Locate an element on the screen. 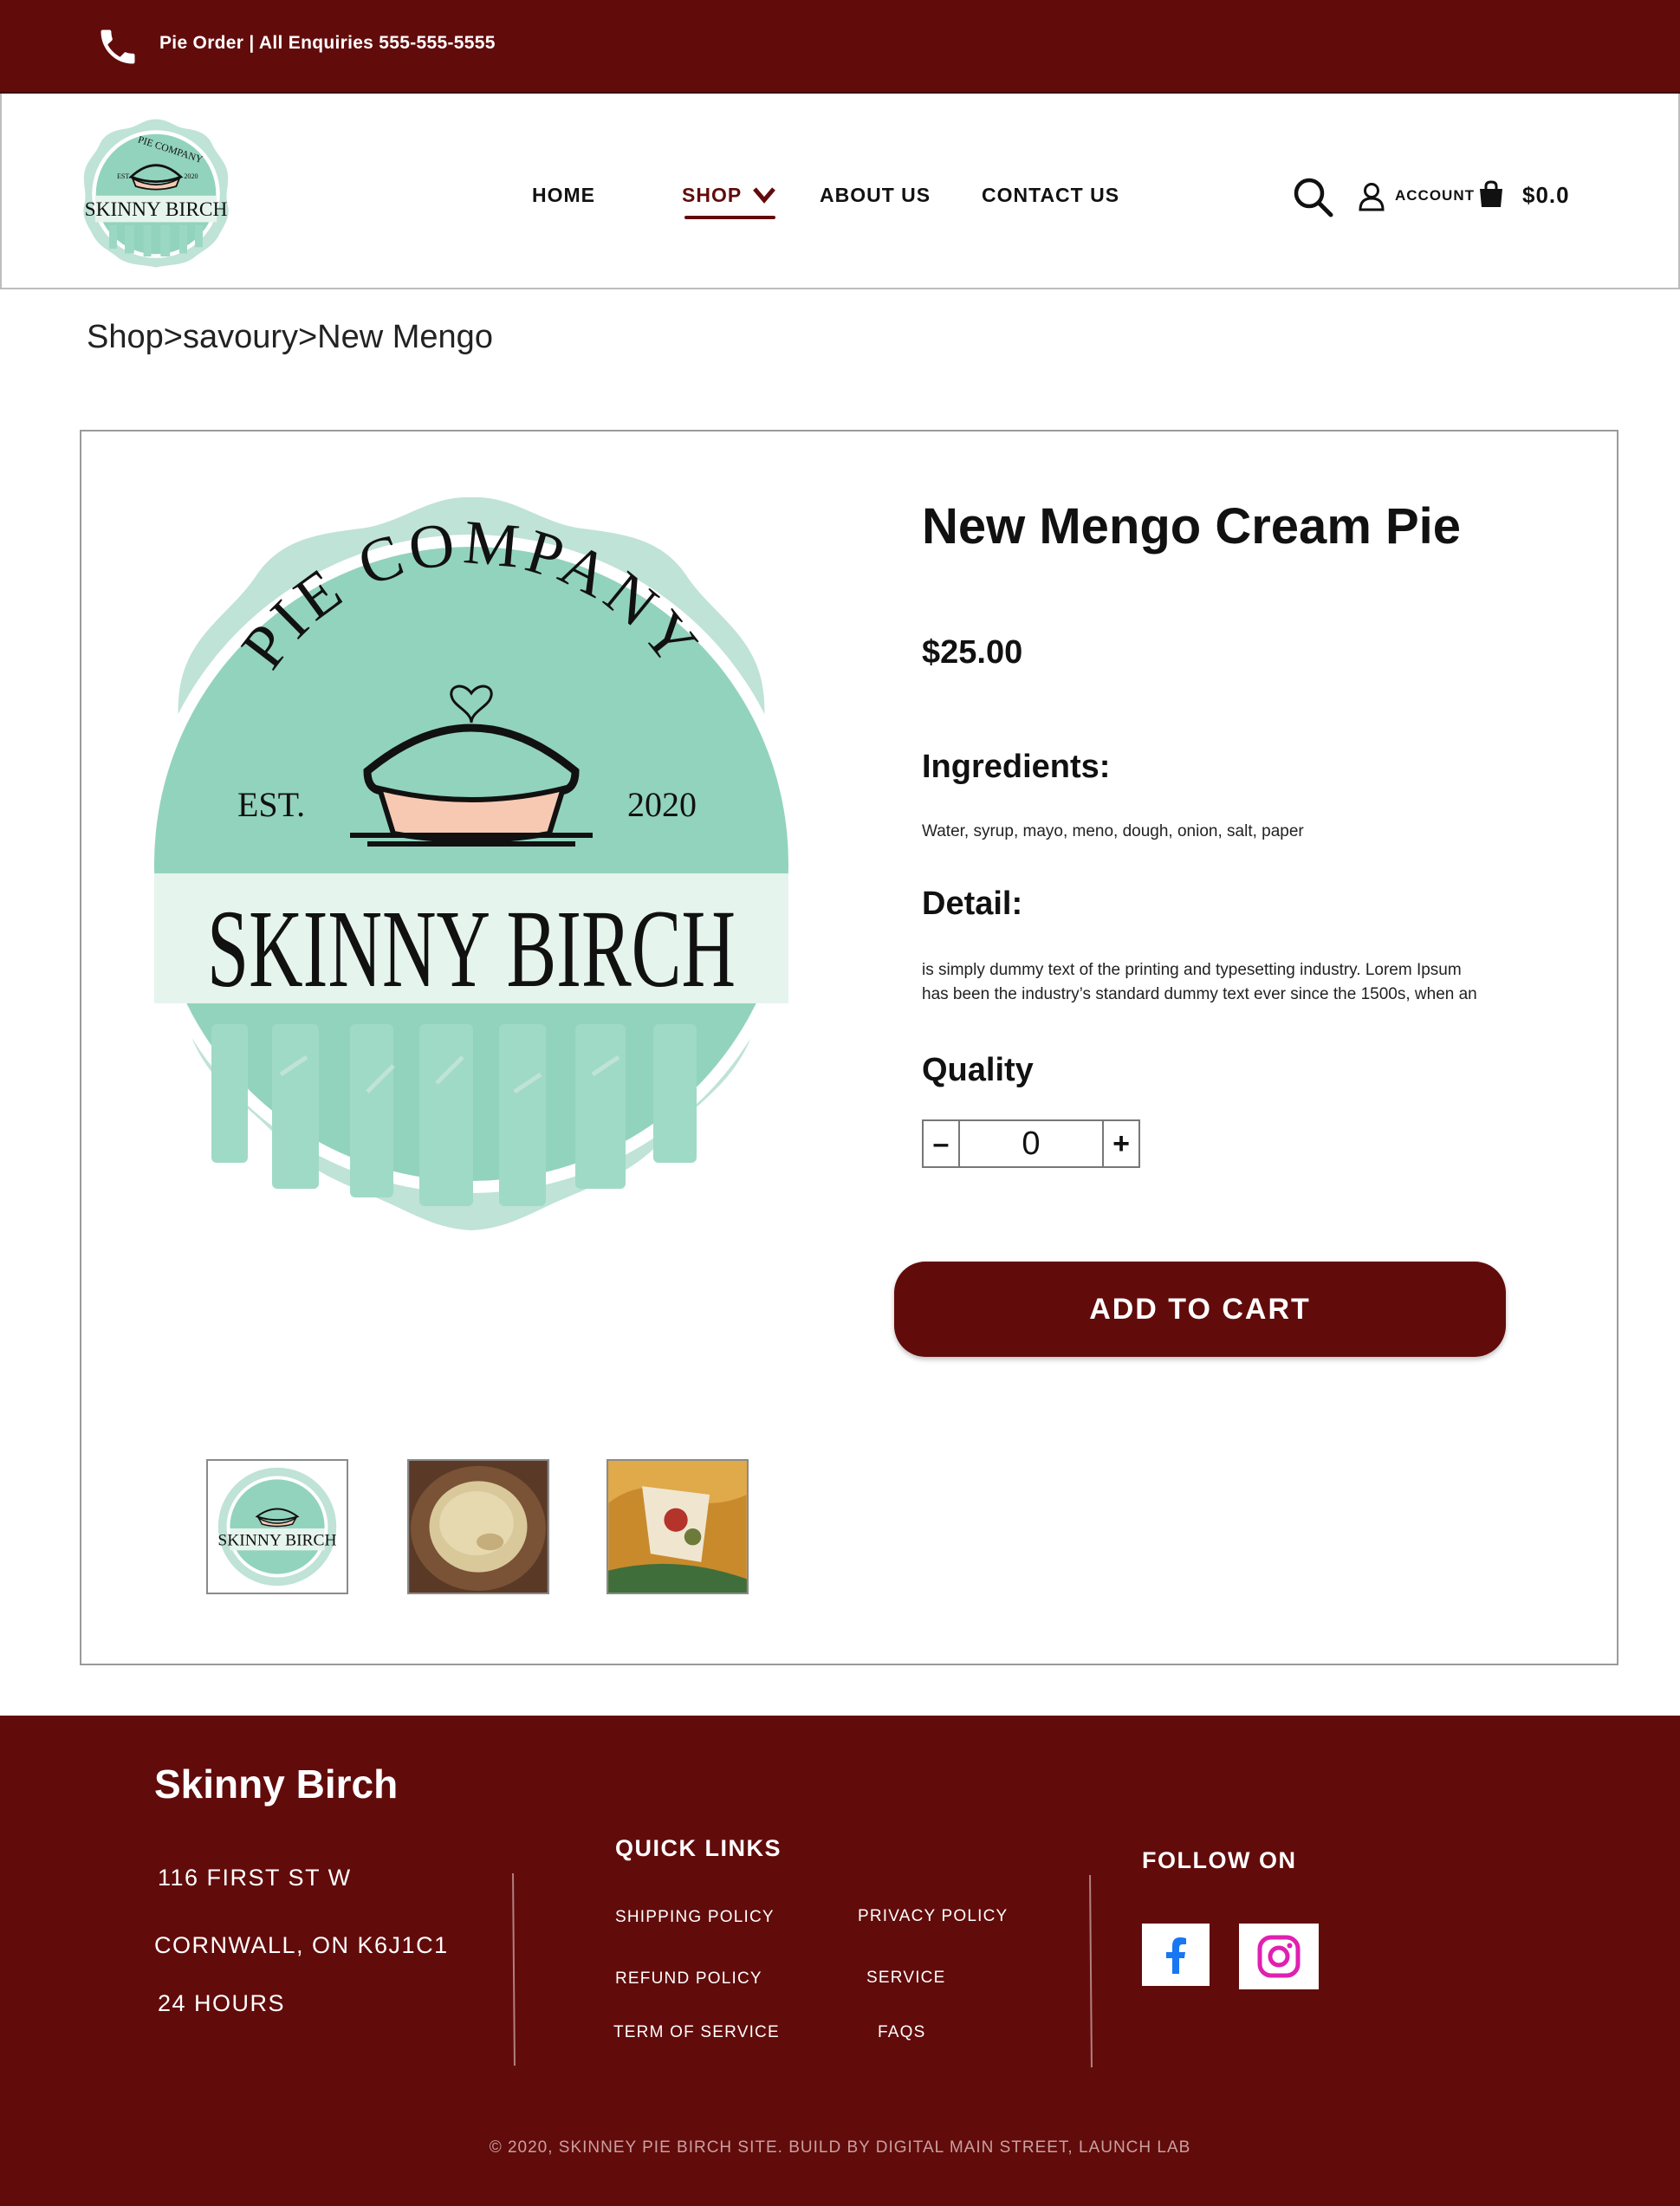 The height and width of the screenshot is (2206, 1680). footer-brand: Skinny Birch is located at coordinates (276, 1784).